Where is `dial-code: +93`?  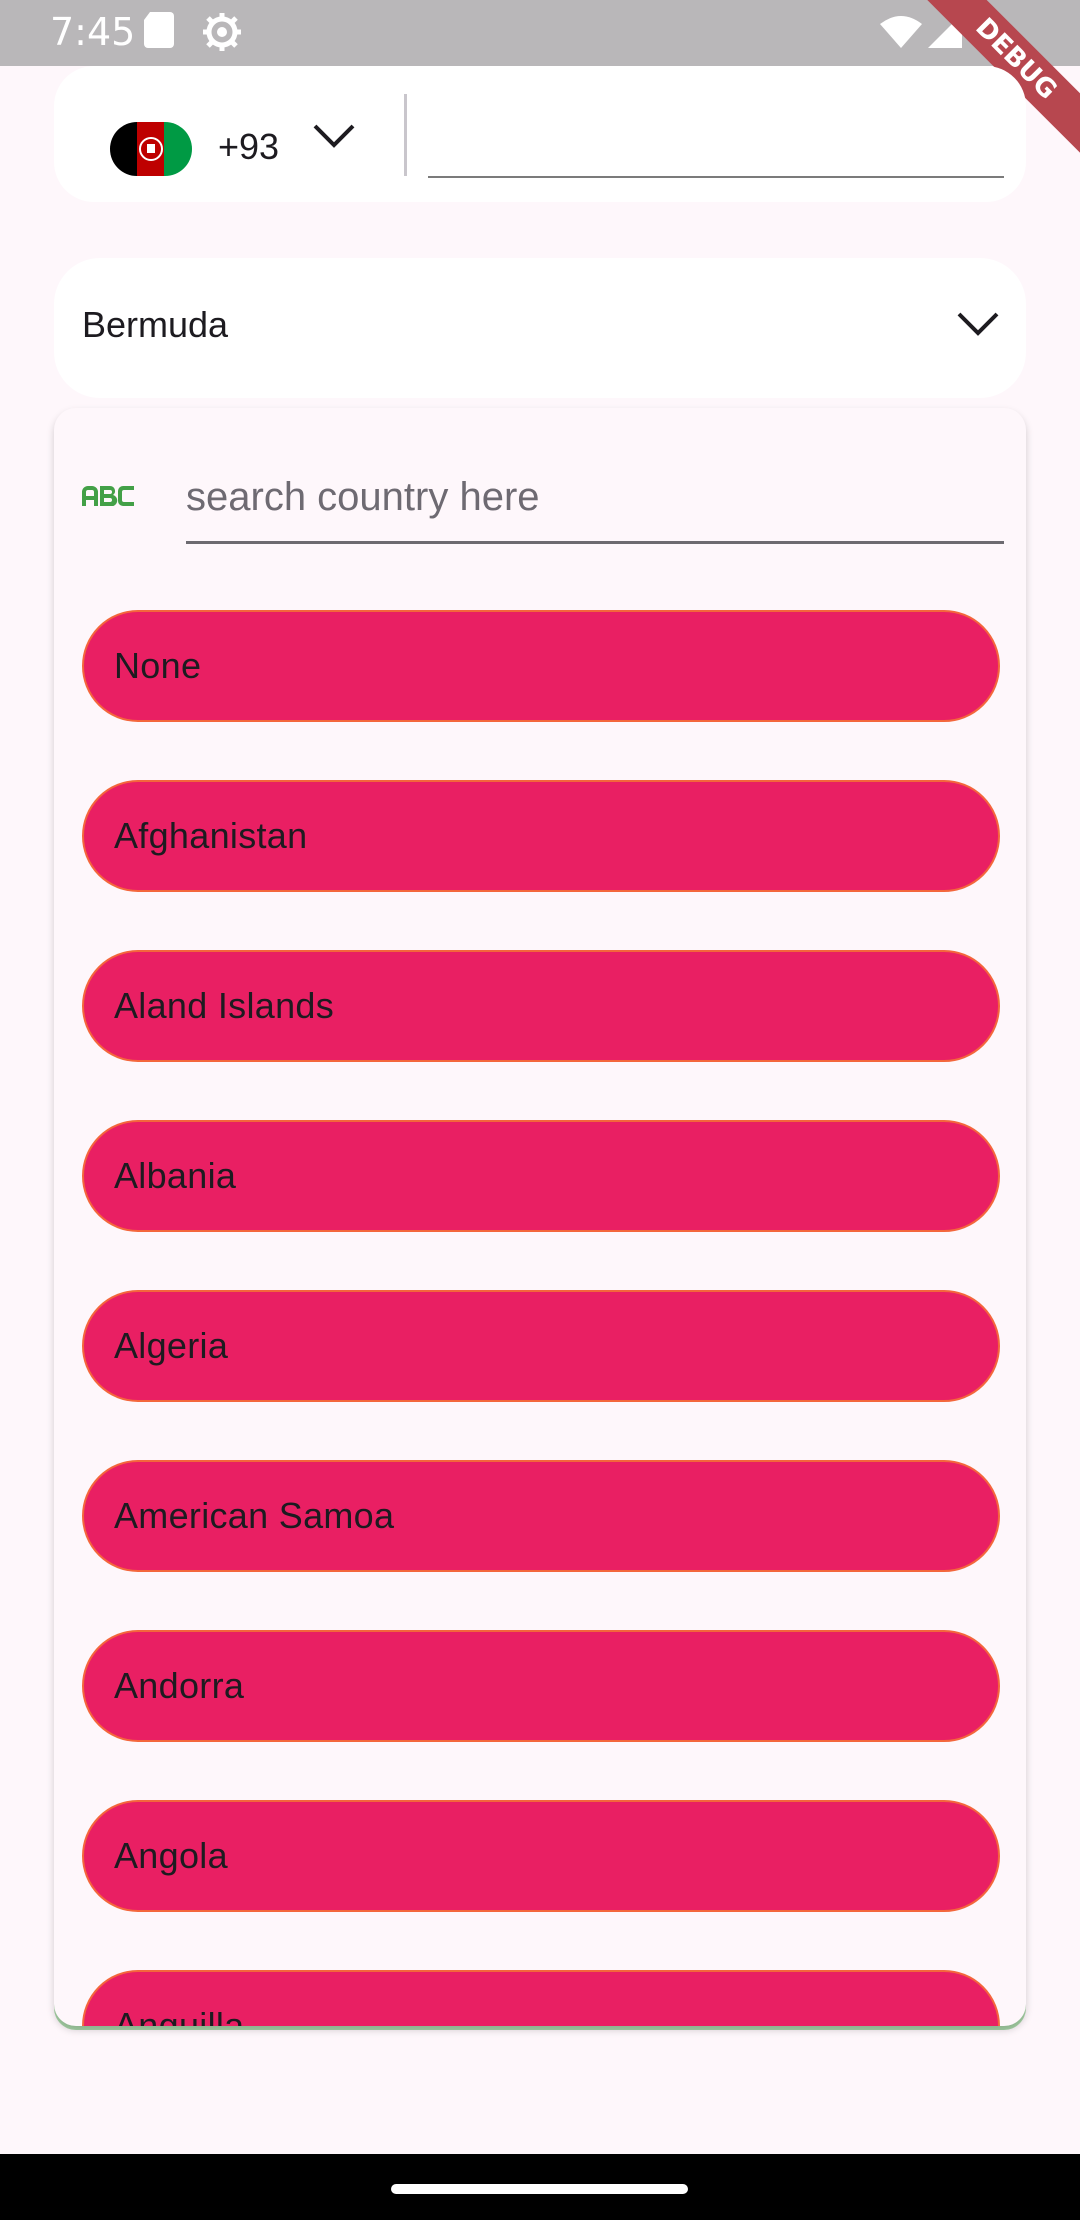 dial-code: +93 is located at coordinates (248, 147).